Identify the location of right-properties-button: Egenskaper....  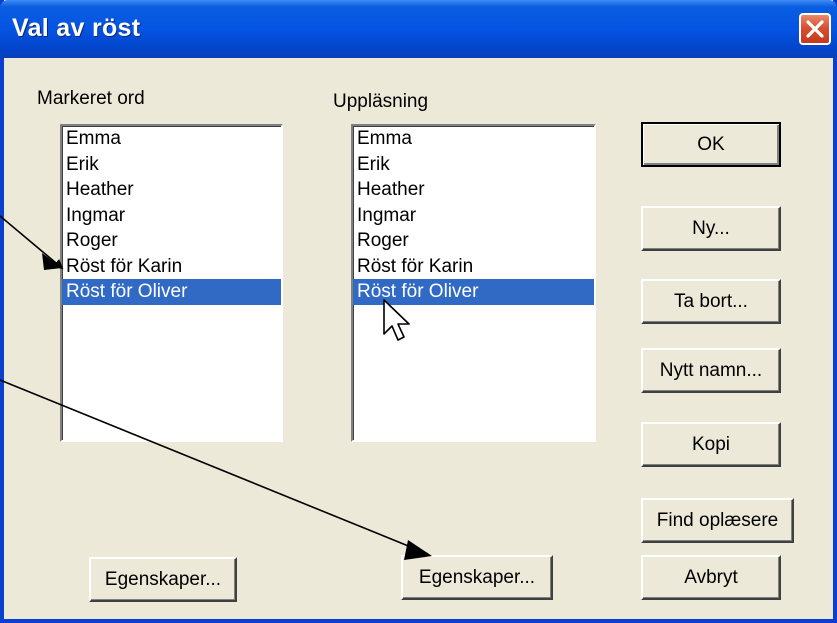
(477, 577).